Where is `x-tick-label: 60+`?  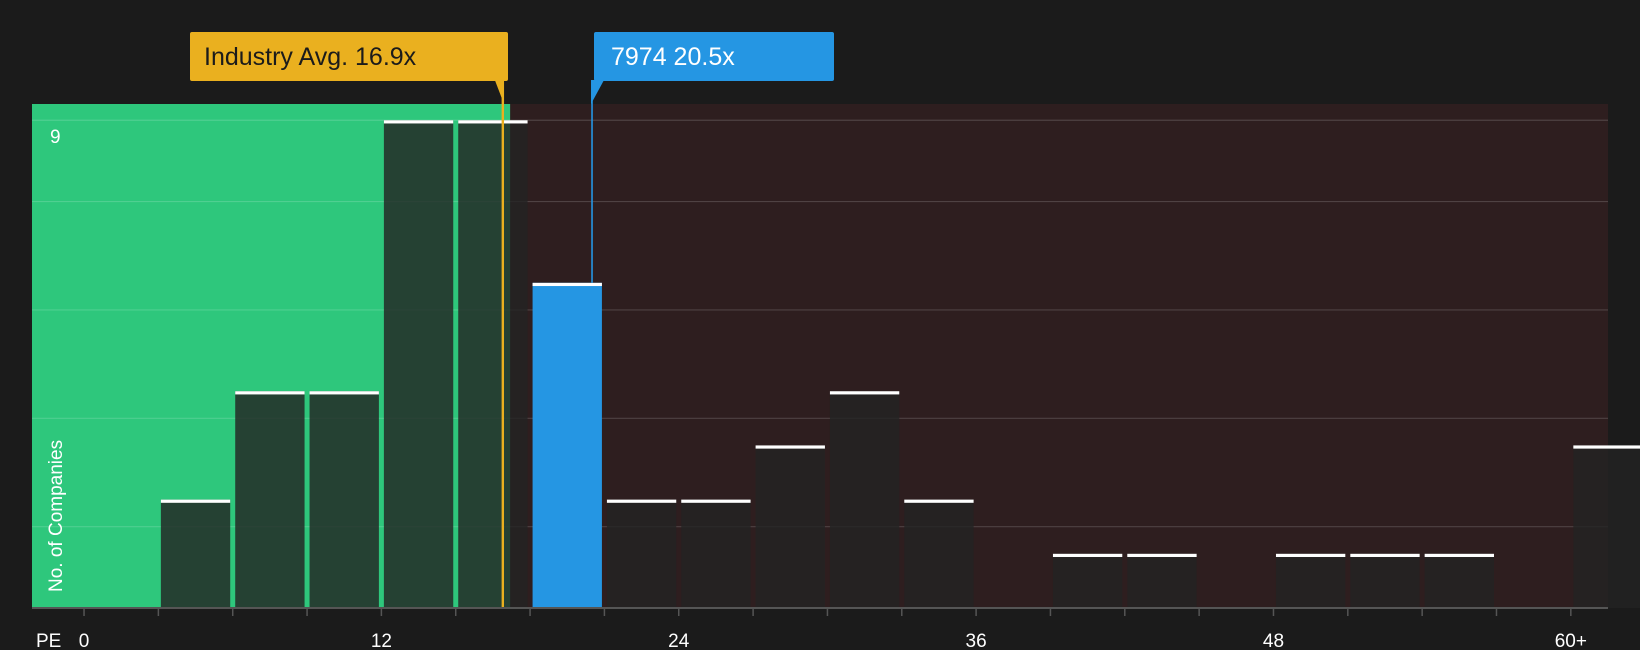 x-tick-label: 60+ is located at coordinates (1571, 640).